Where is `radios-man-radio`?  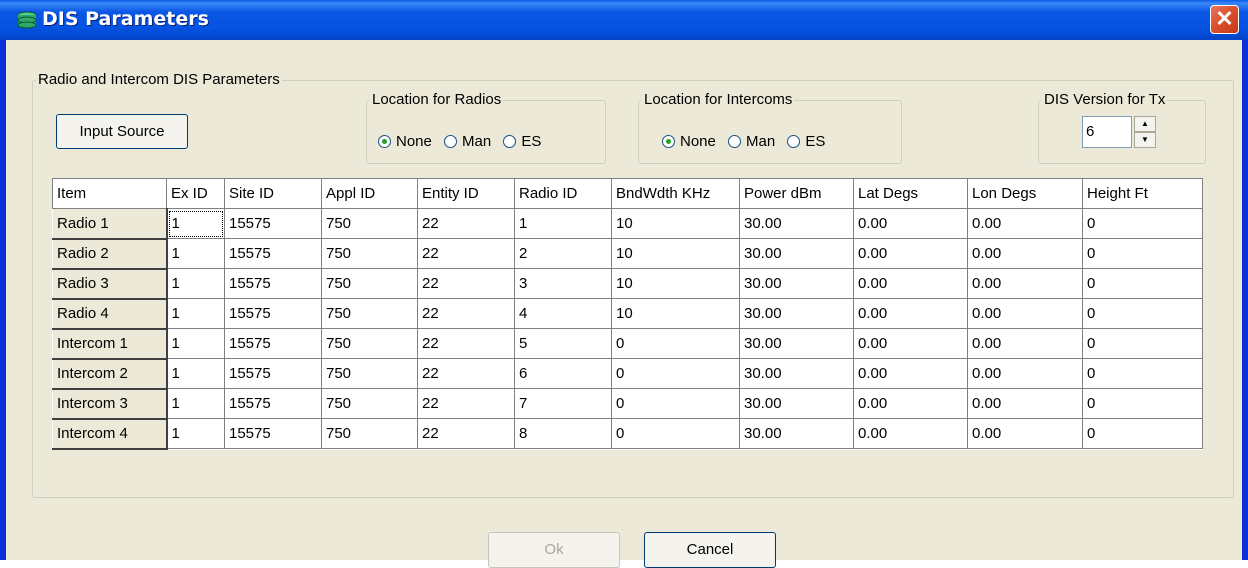 radios-man-radio is located at coordinates (451, 141).